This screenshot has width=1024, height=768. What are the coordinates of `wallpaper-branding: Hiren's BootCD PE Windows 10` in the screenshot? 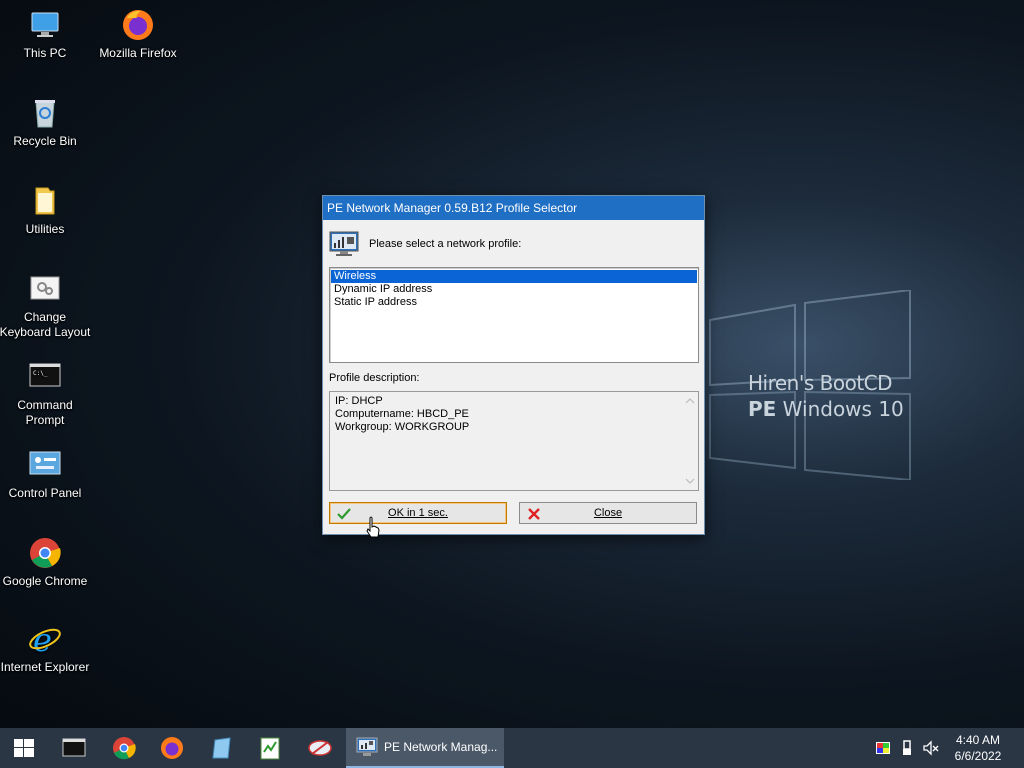 It's located at (848, 396).